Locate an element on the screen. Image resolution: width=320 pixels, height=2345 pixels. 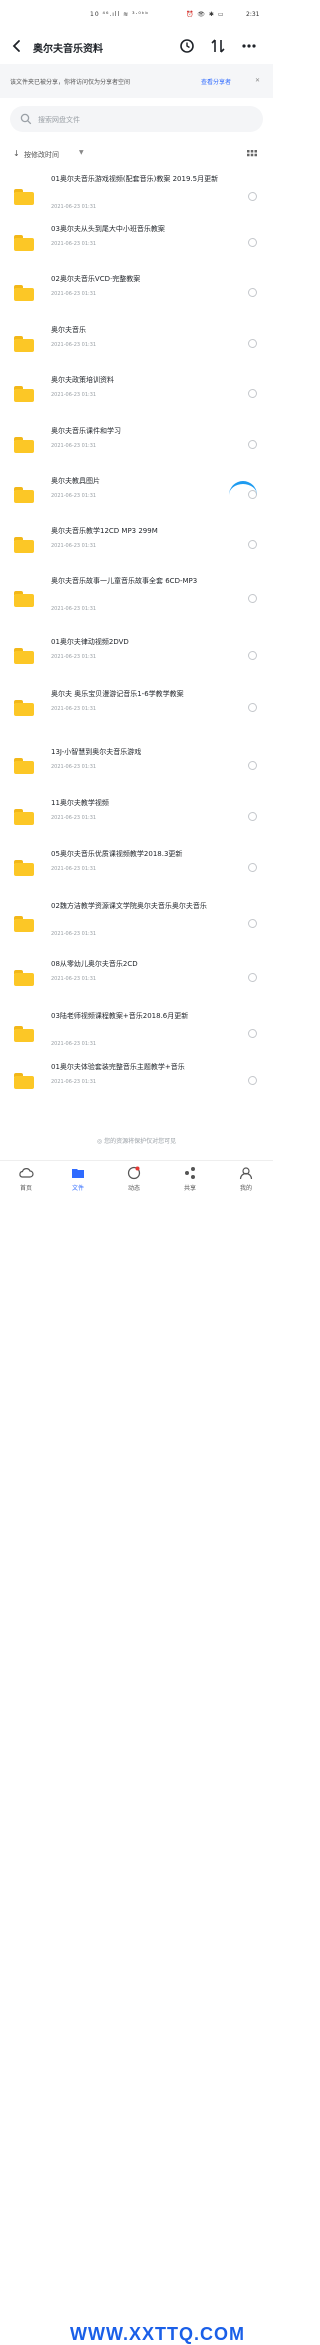
file-name: 奥尔夫音乐故事一儿童音乐故事全套 6CD-MP3 is located at coordinates (124, 581).